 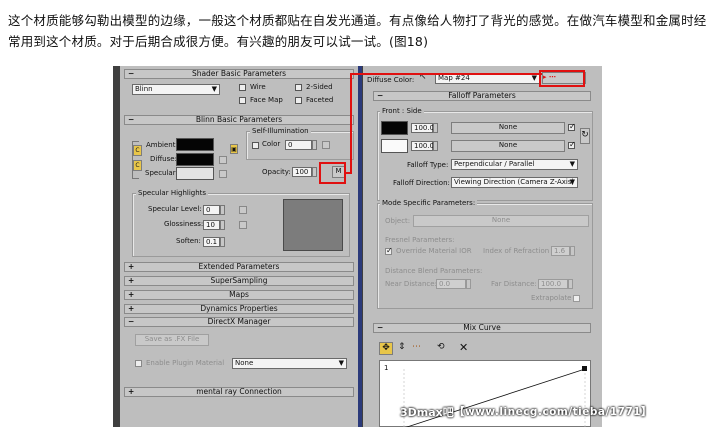 I want to click on ambient-diffuse-lock-button: C, so click(x=137, y=150).